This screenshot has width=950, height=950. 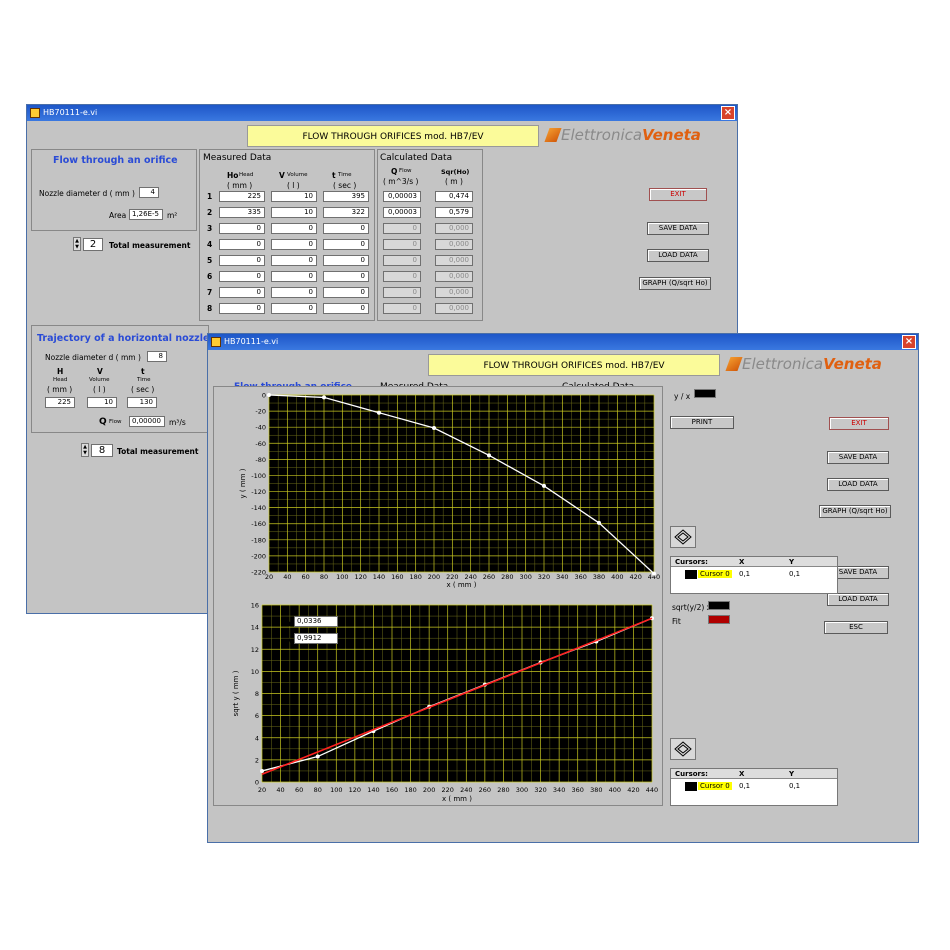 What do you see at coordinates (858, 599) in the screenshot?
I see `load-data-button-2: LOAD DATA` at bounding box center [858, 599].